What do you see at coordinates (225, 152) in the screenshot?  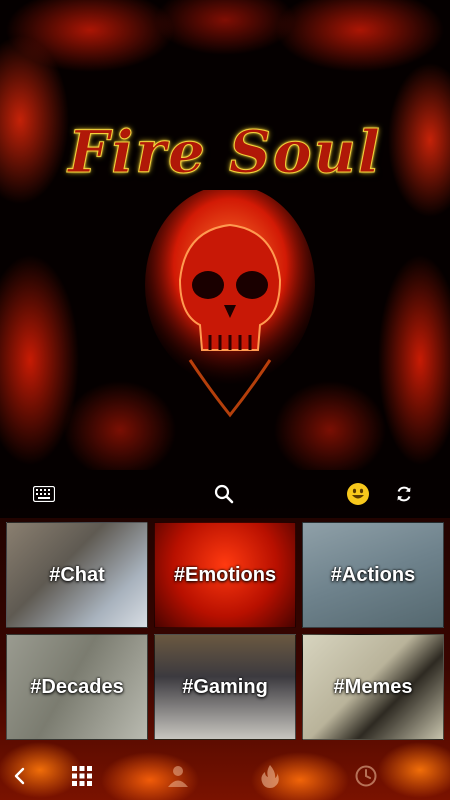 I see `theme-logo-text: Fire Soul` at bounding box center [225, 152].